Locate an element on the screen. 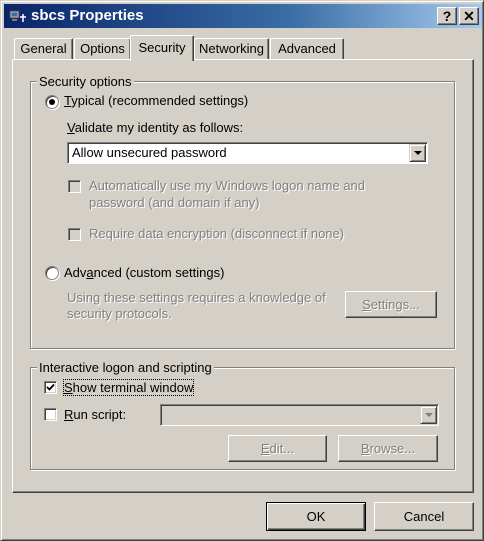 The width and height of the screenshot is (484, 541). validate-identity-label: Validate my identity as follows: is located at coordinates (155, 127).